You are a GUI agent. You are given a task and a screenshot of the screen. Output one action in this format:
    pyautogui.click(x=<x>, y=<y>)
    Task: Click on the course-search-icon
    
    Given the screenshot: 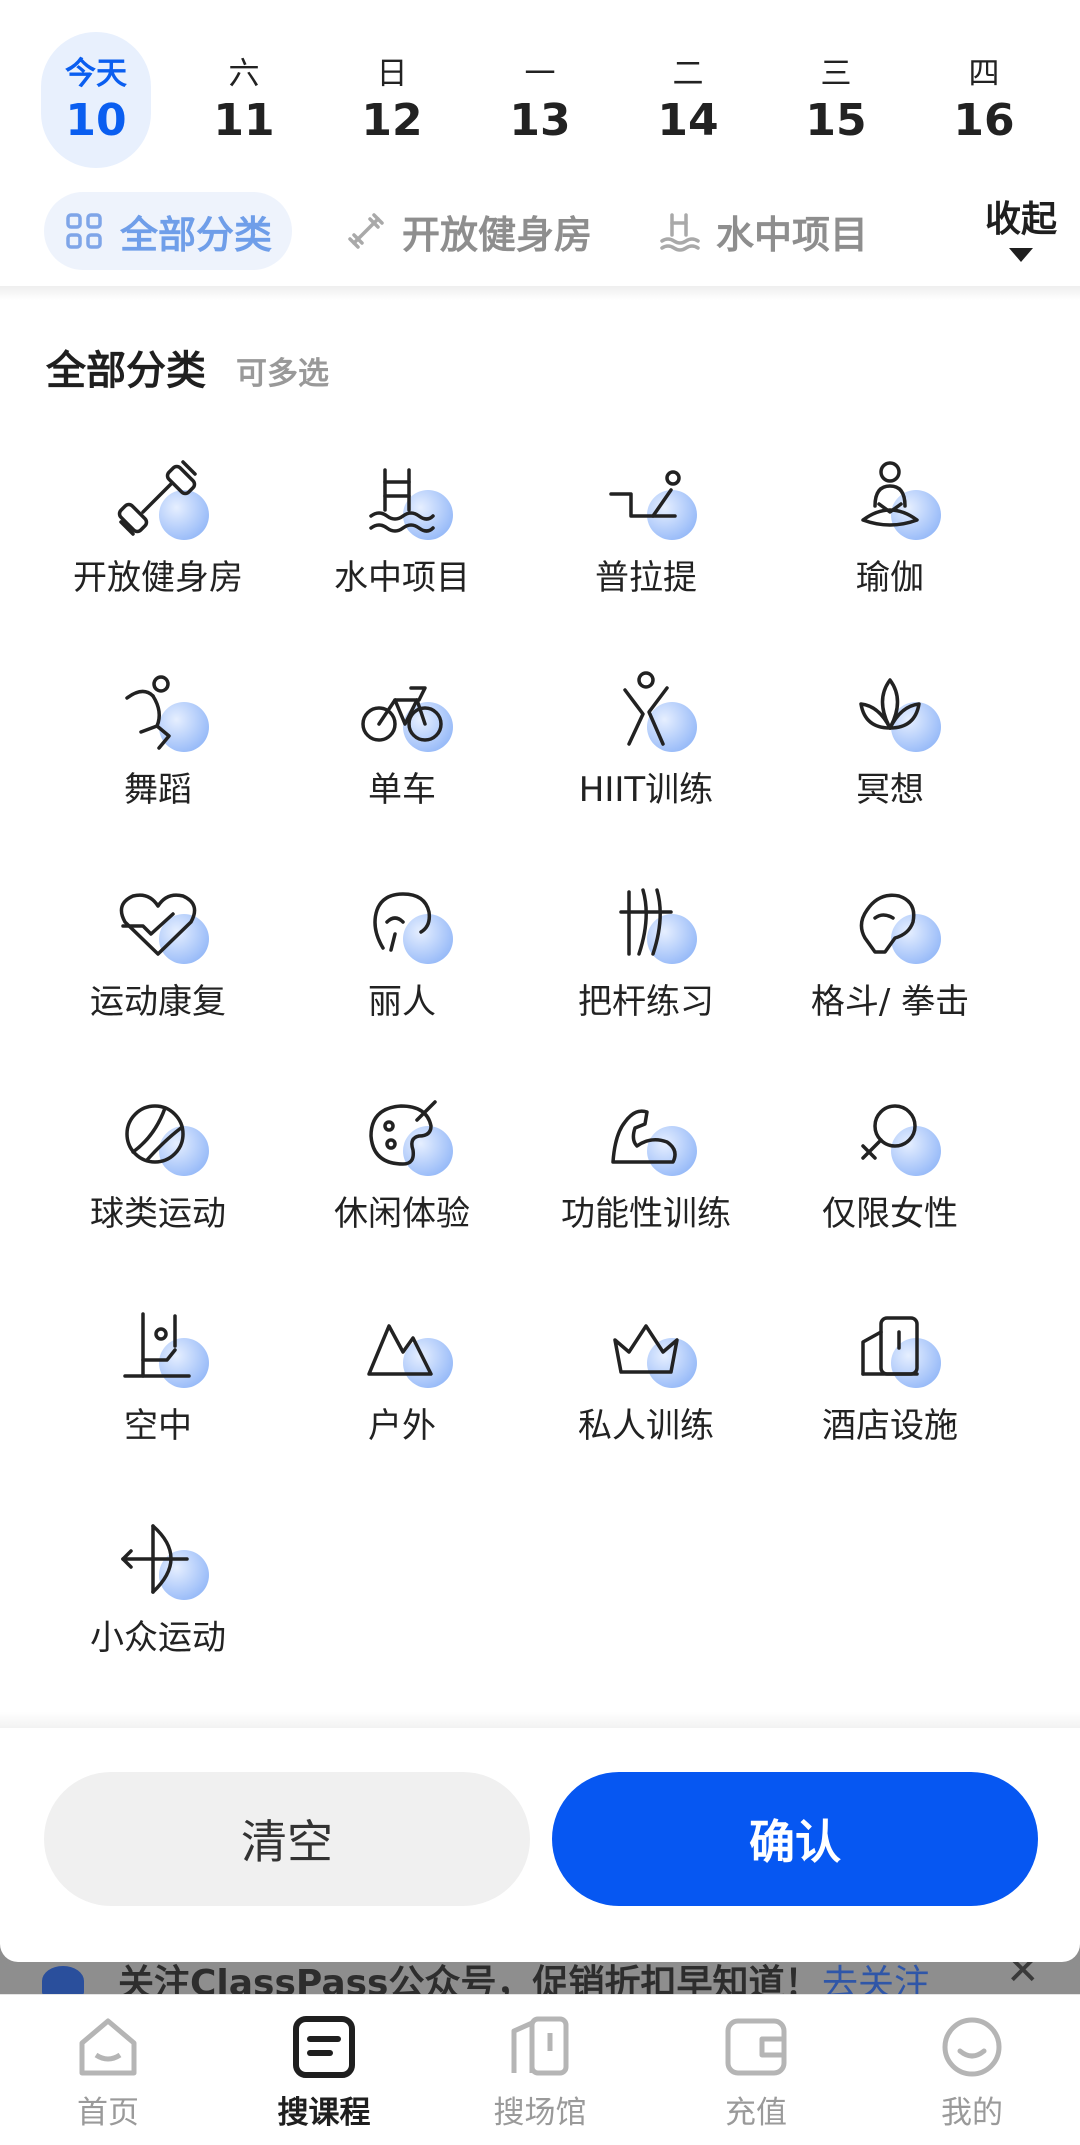 What is the action you would take?
    pyautogui.click(x=324, y=2047)
    